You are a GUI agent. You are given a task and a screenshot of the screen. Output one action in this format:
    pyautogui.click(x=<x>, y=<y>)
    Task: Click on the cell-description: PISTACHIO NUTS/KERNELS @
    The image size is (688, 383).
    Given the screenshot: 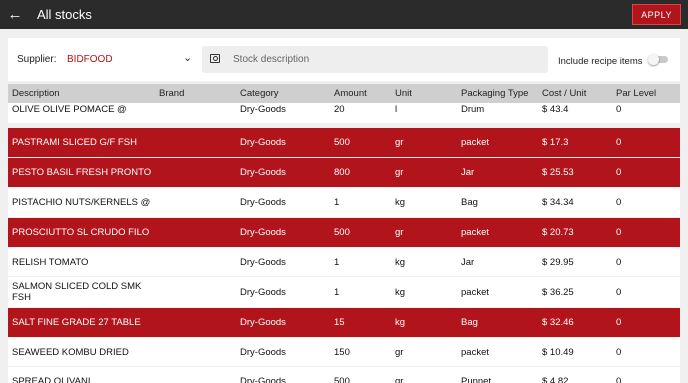 What is the action you would take?
    pyautogui.click(x=81, y=202)
    